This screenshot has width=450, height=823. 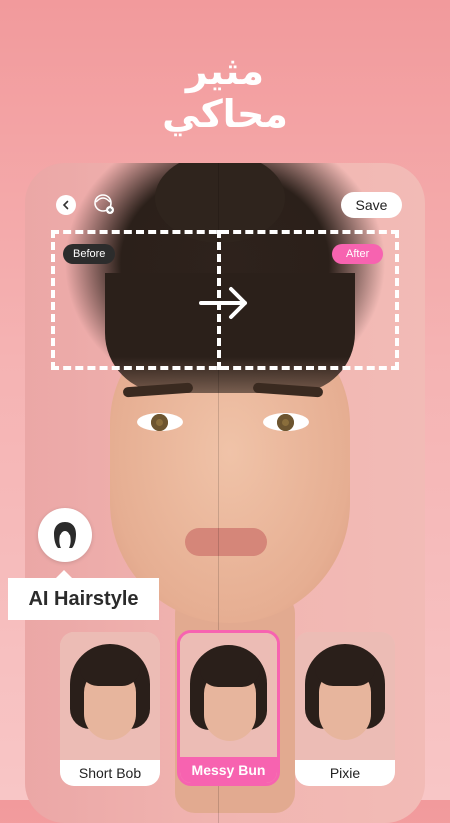 I want to click on feature-label: AI Hairstyle, so click(x=83, y=599).